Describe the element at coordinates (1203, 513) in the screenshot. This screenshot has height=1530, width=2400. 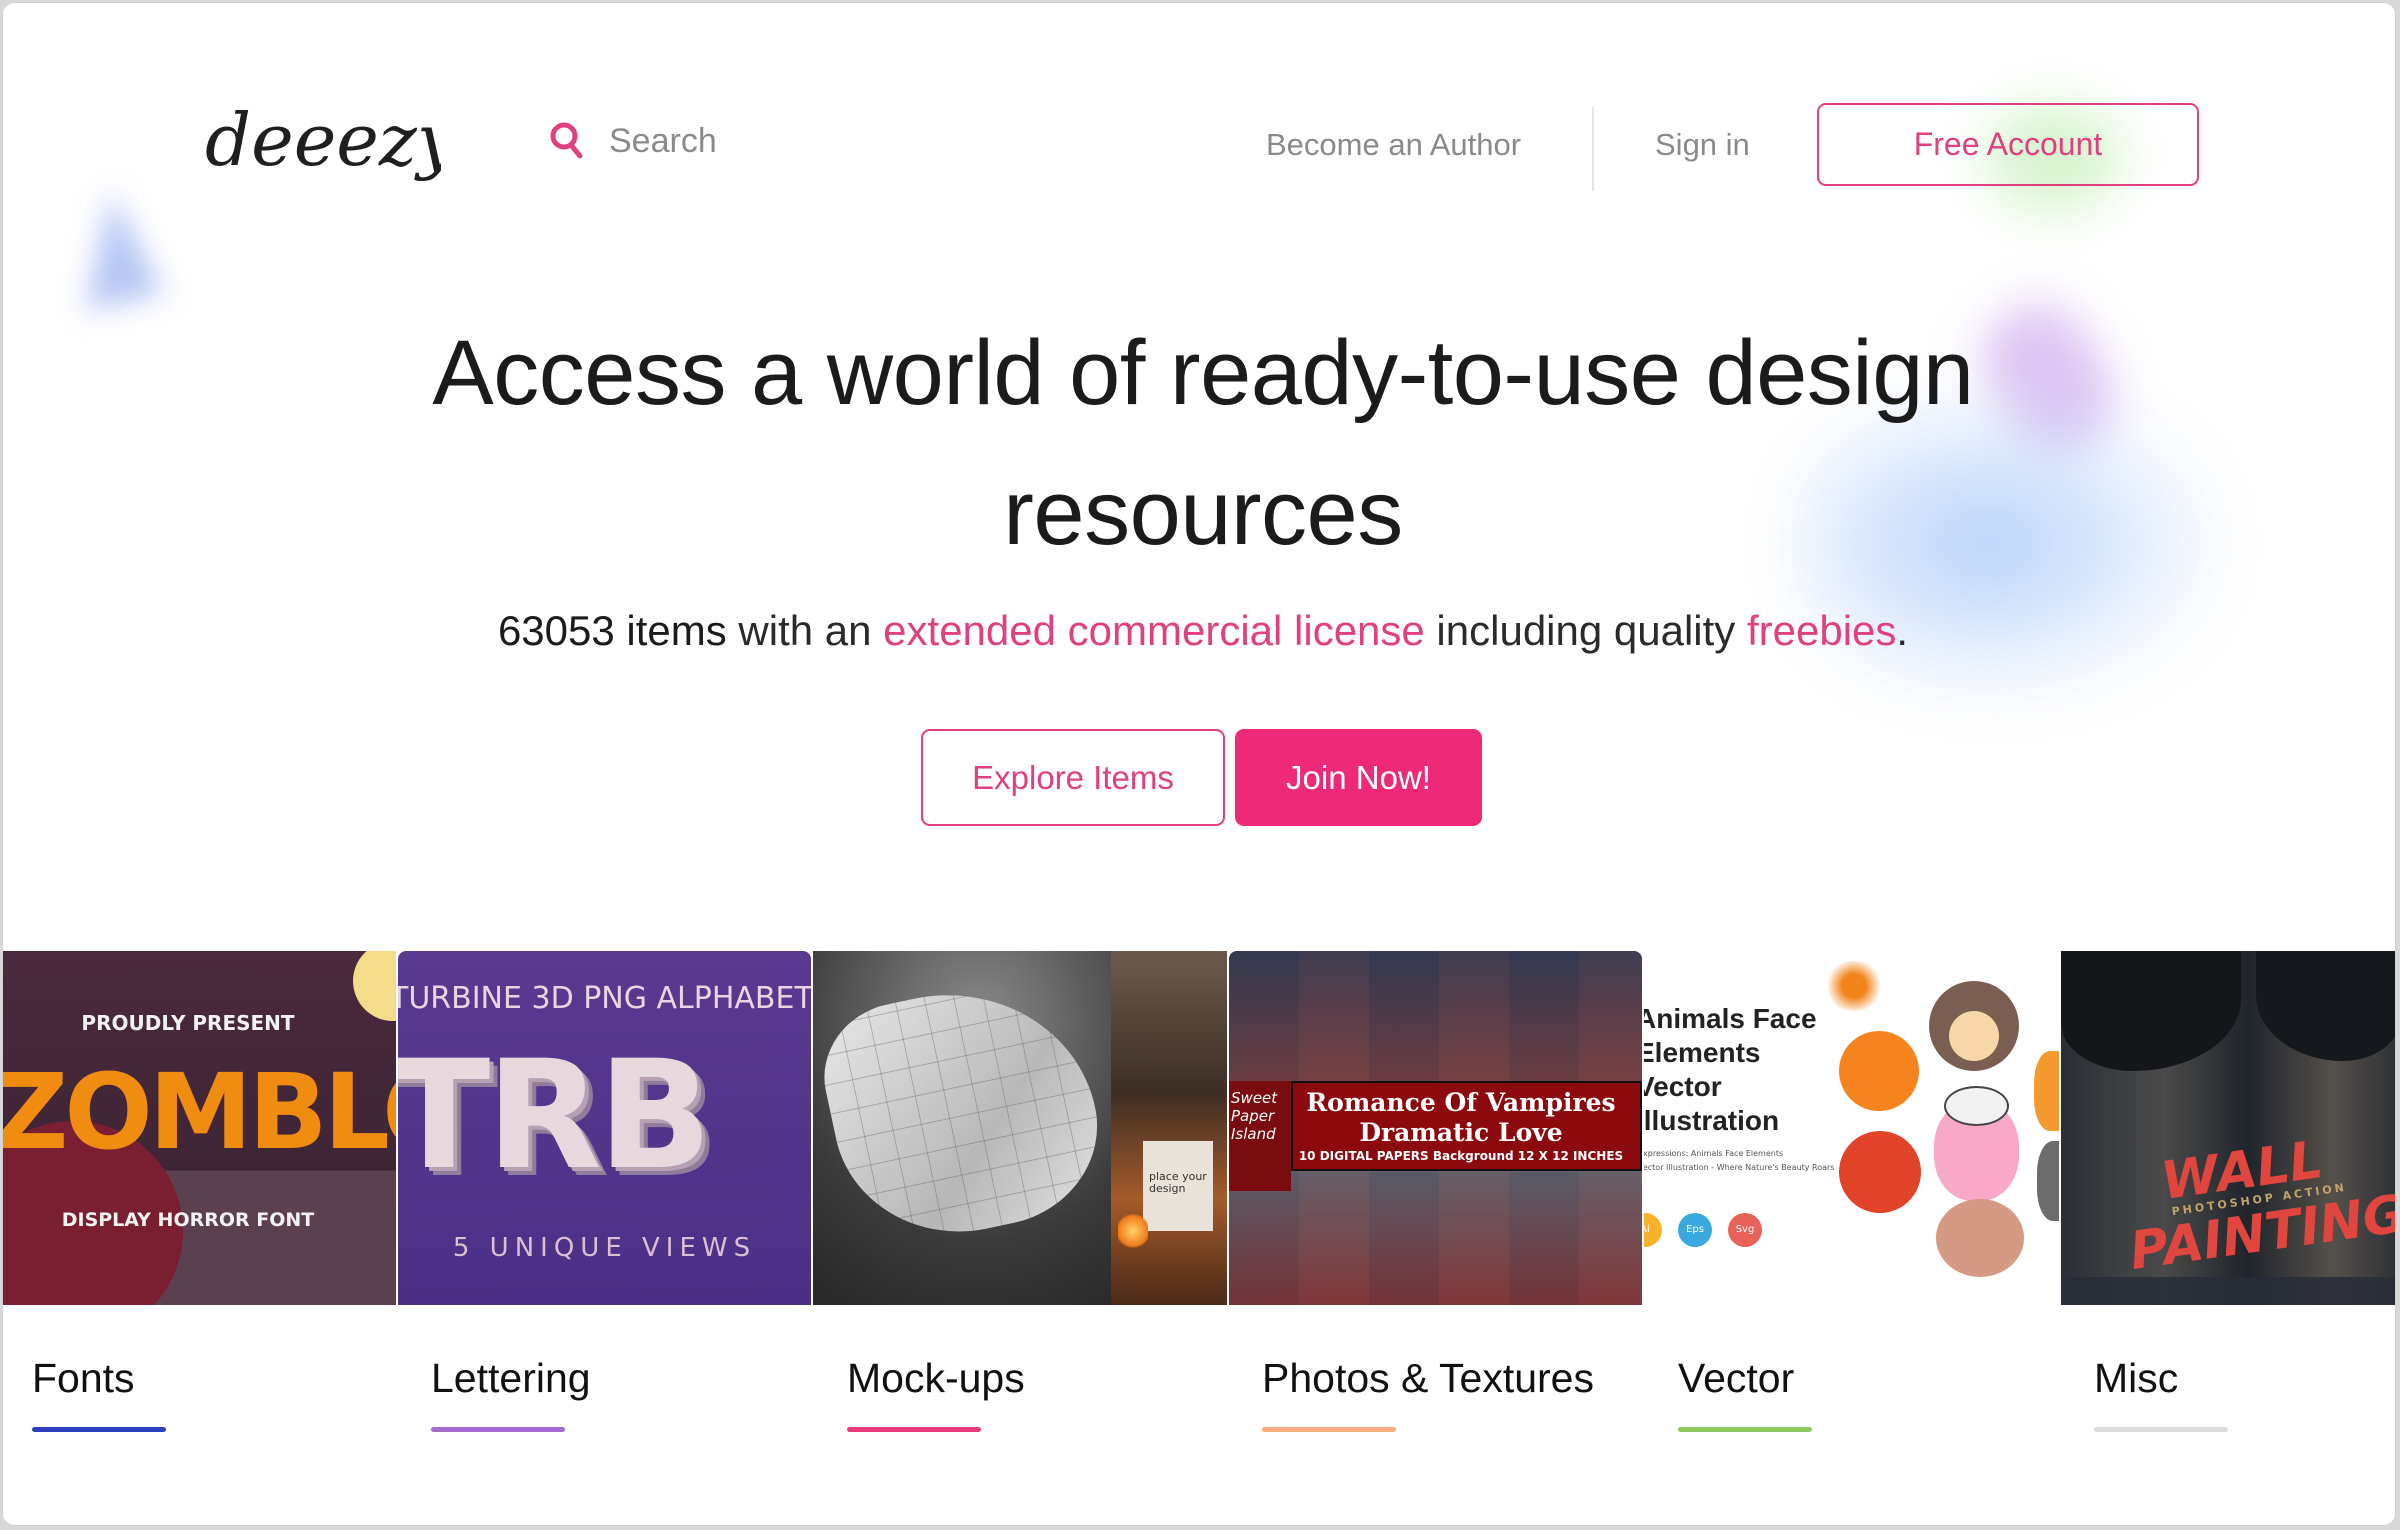
I see `hero-title-line-2: resources` at that location.